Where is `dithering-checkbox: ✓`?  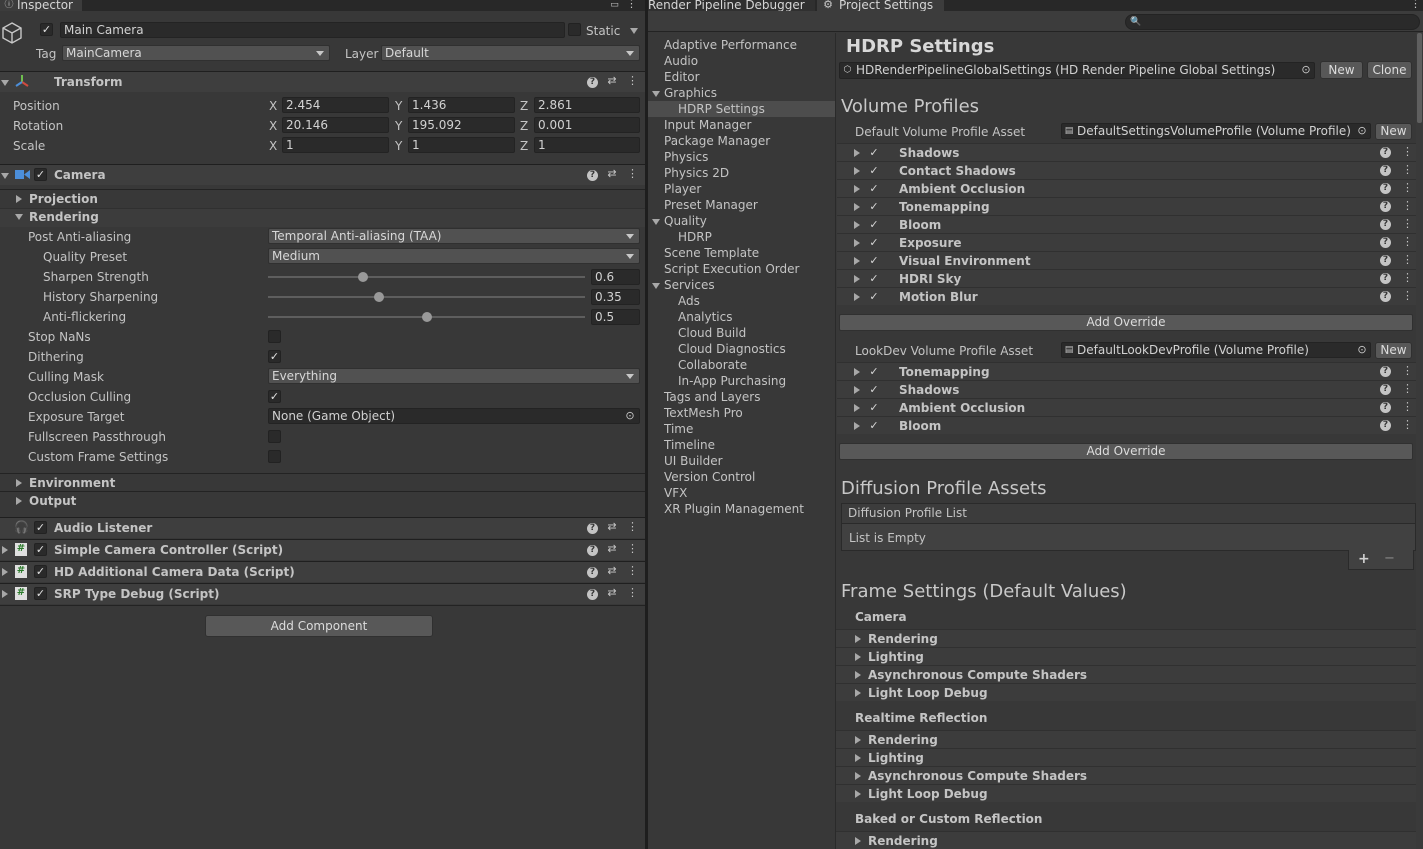 dithering-checkbox: ✓ is located at coordinates (274, 356).